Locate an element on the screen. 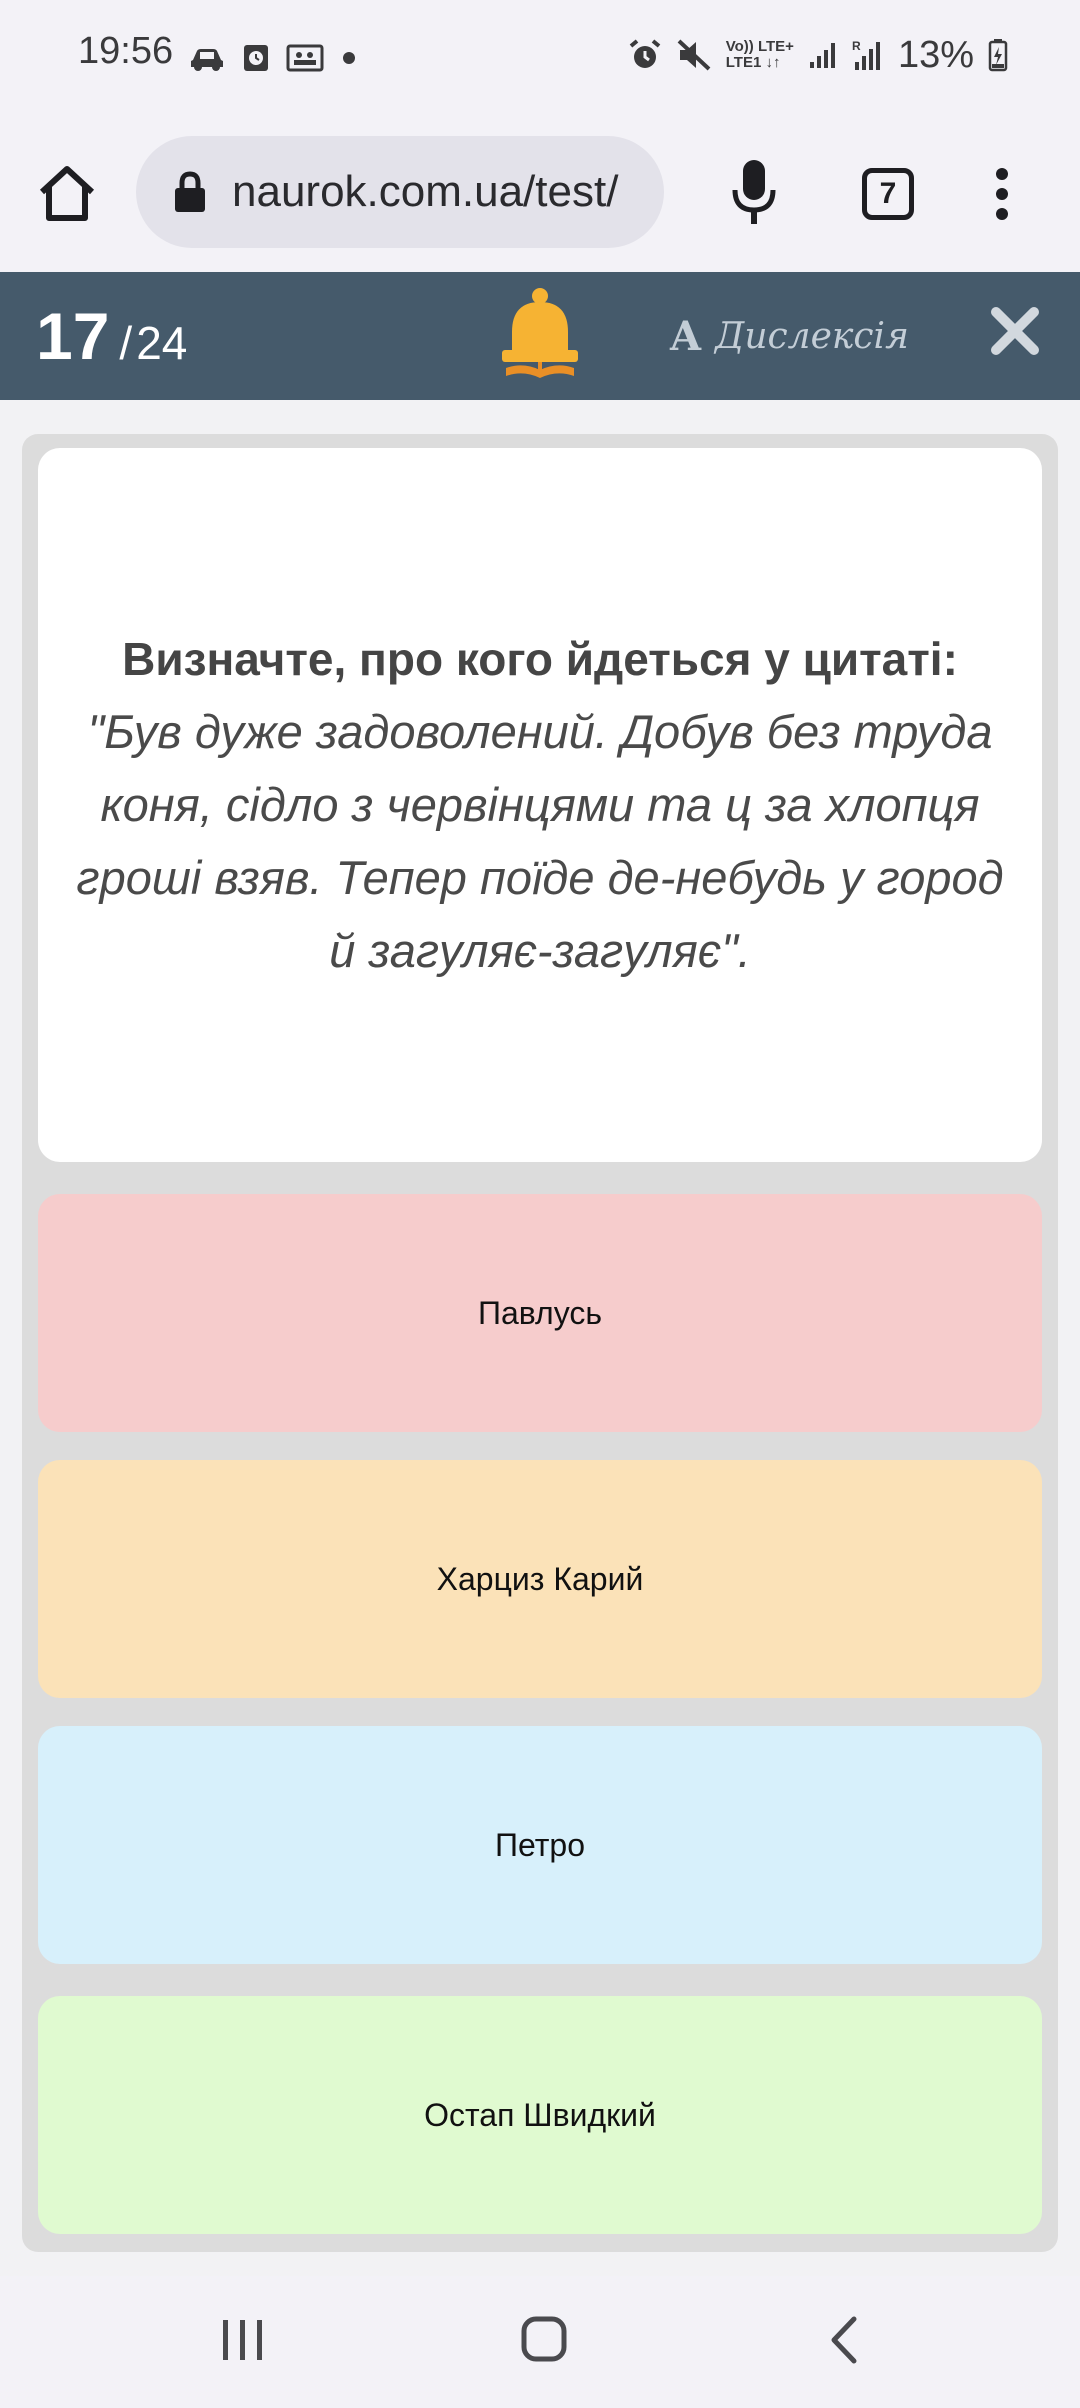  mute-icon is located at coordinates (694, 55).